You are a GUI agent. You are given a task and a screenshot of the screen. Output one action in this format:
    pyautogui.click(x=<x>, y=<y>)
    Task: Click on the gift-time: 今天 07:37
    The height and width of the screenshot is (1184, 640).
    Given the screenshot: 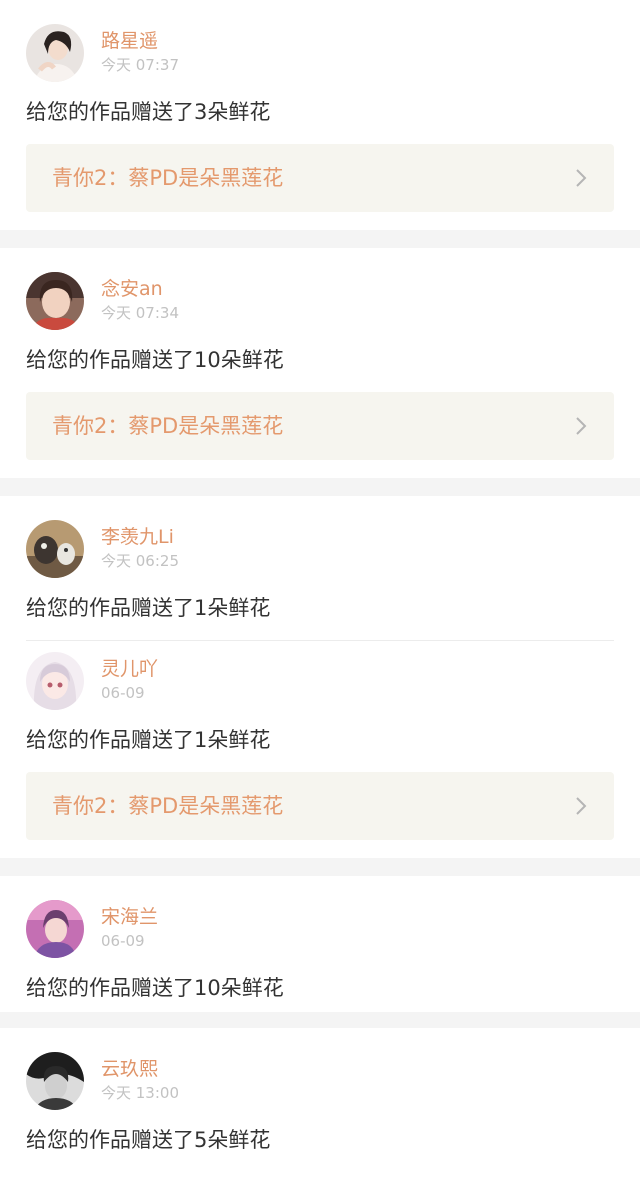 What is the action you would take?
    pyautogui.click(x=140, y=65)
    